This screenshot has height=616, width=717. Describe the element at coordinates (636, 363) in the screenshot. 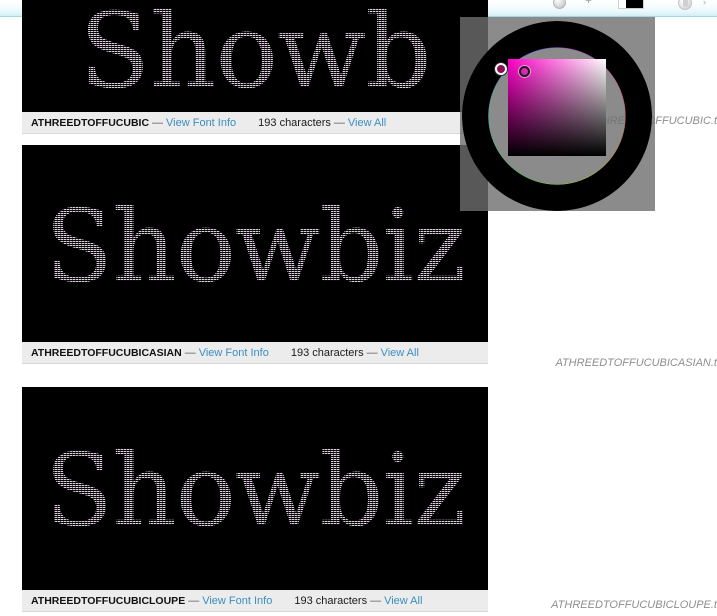

I see `font-file-watermark: ATHREEDTOFFUCUBICASIAN.t` at that location.